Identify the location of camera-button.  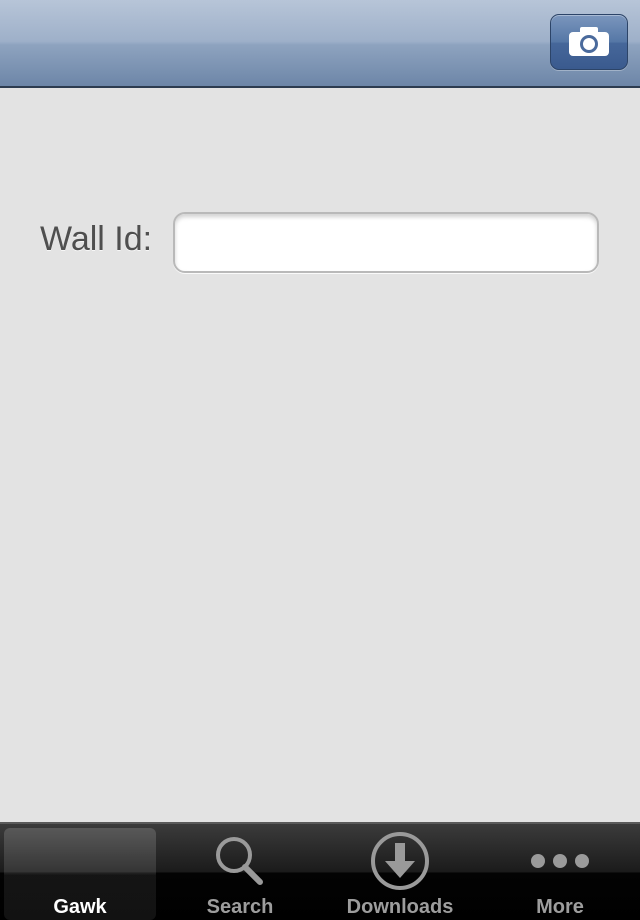
(589, 42).